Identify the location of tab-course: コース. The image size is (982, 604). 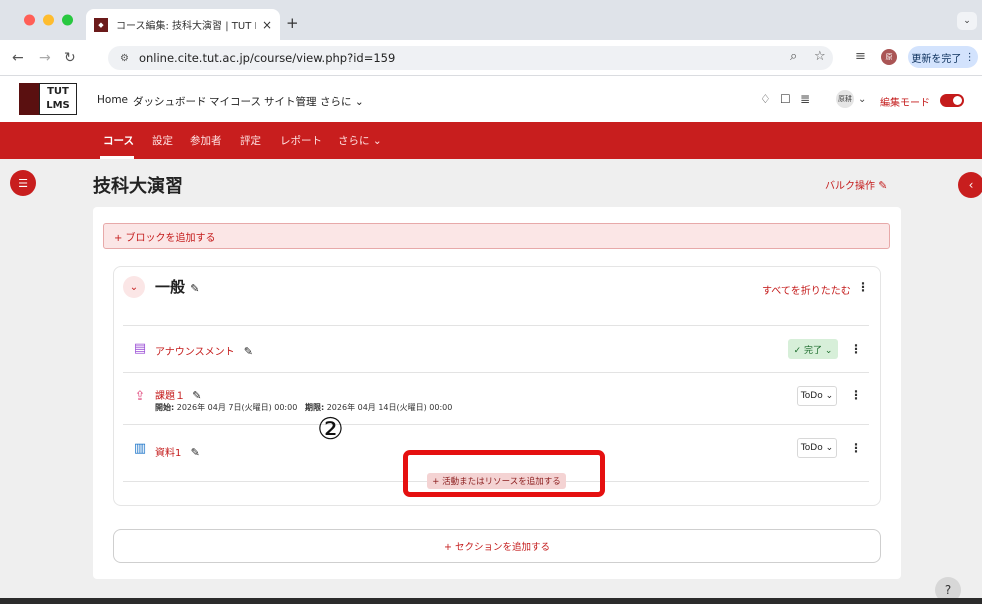
(118, 140).